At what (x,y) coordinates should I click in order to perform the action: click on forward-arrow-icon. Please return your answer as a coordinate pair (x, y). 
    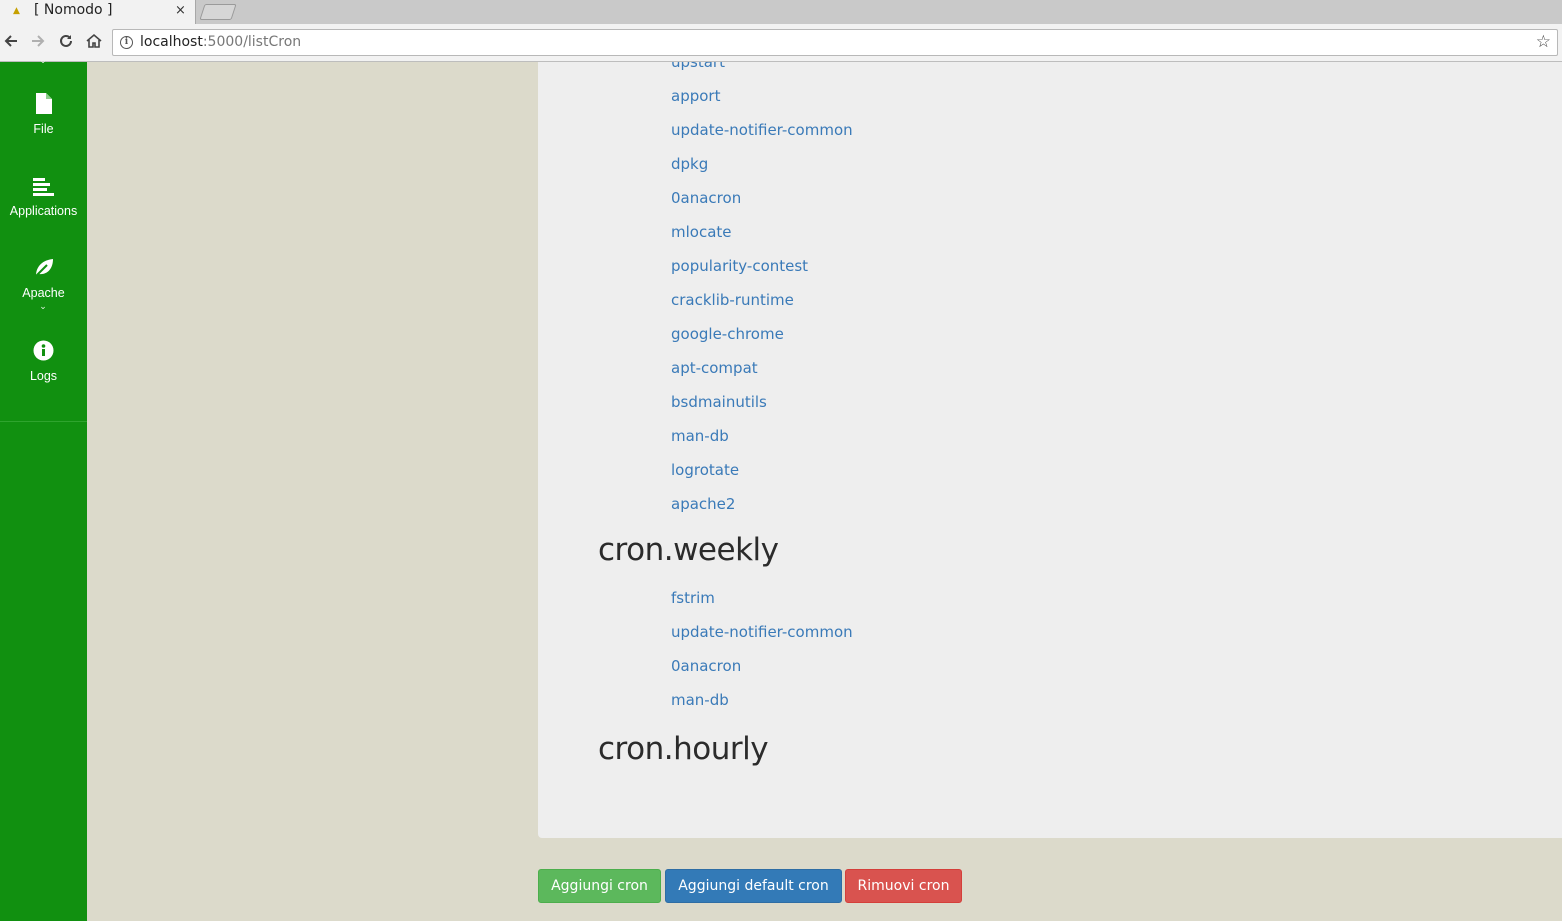
    Looking at the image, I should click on (38, 42).